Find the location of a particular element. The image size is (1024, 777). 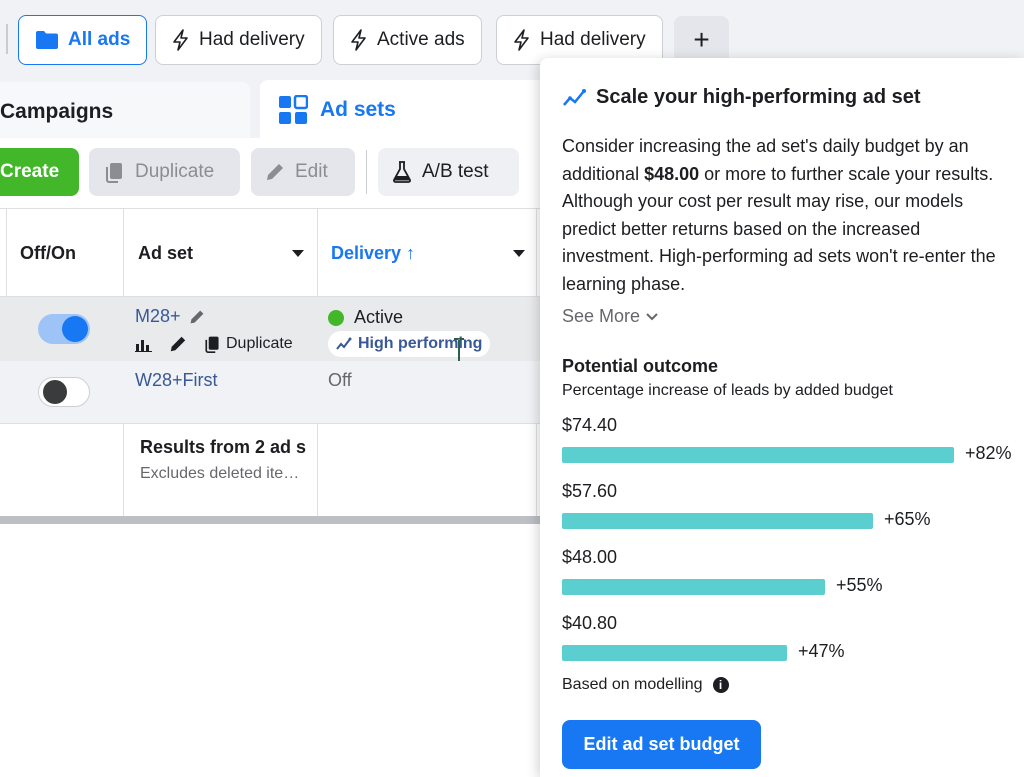

filter-chip-label: Active ads is located at coordinates (421, 39).